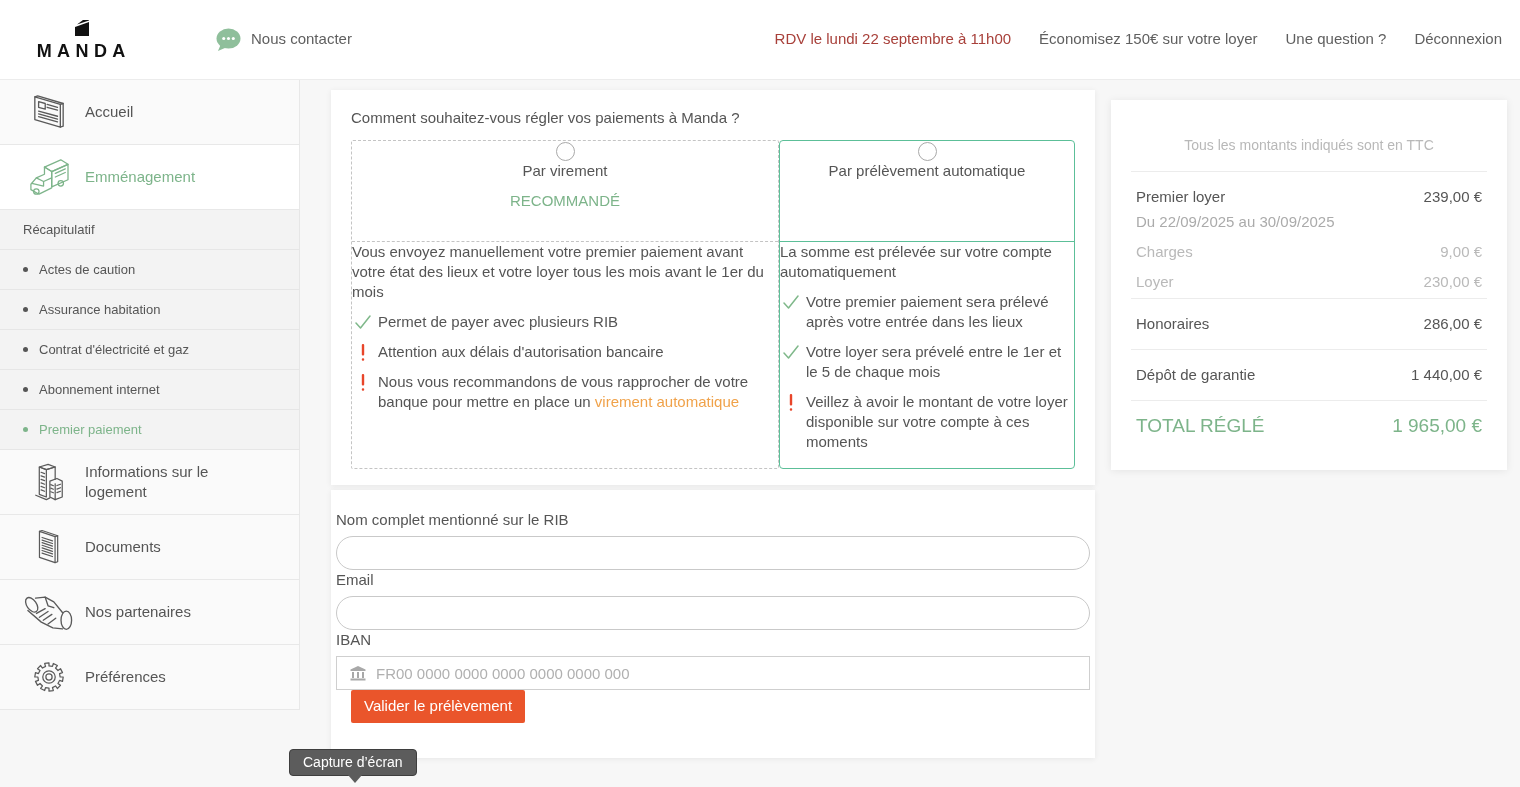 The height and width of the screenshot is (787, 1520). I want to click on option-title: Par virement, so click(565, 171).